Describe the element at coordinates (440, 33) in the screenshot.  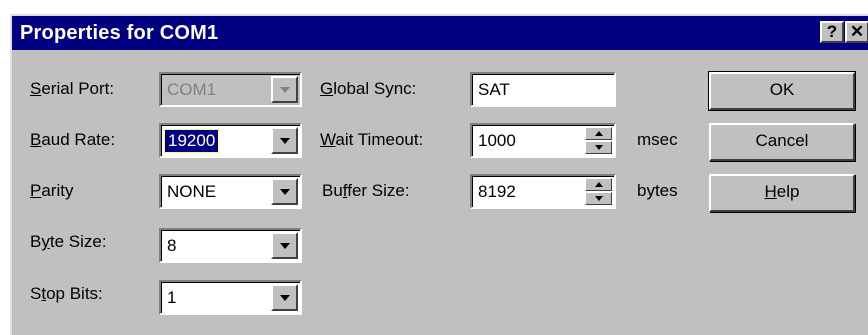
I see `title-bar: Properties for COM1 ? ✕` at that location.